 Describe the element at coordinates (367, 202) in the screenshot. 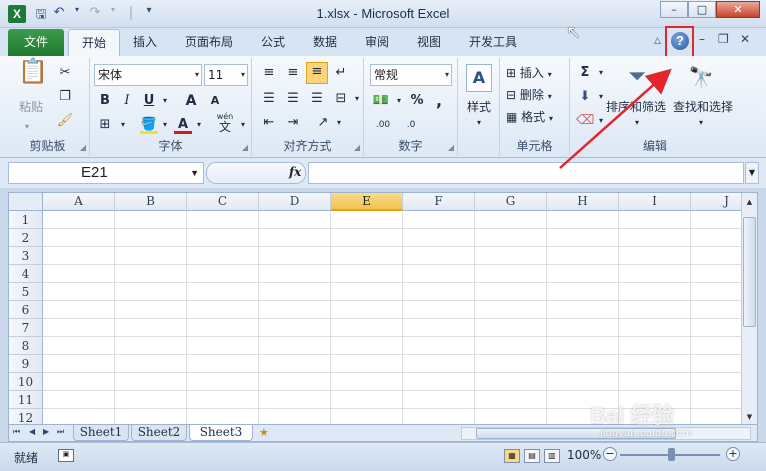

I see `column-header-e: E` at that location.